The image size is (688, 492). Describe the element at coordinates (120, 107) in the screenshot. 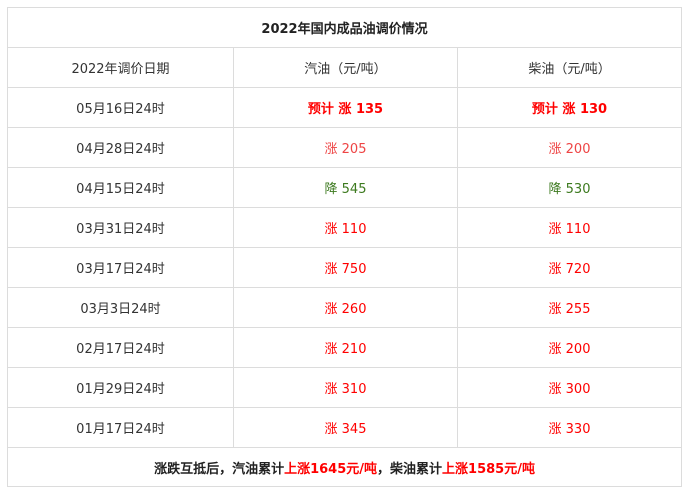

I see `cell-date: 05月16日24时` at that location.